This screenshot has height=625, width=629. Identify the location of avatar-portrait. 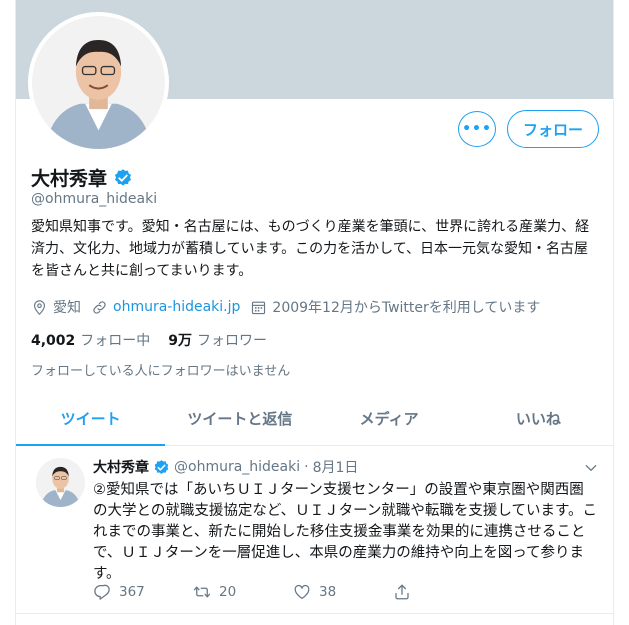
(98, 82).